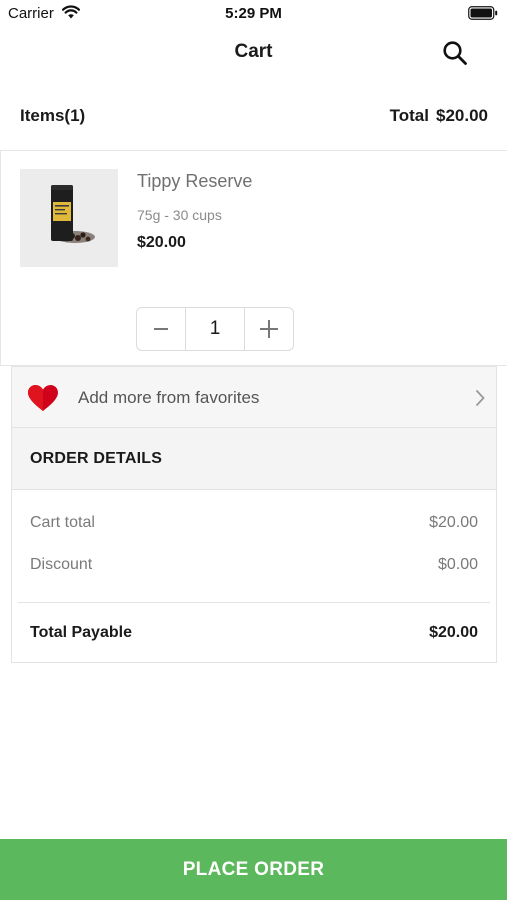 This screenshot has height=900, width=507. What do you see at coordinates (179, 215) in the screenshot?
I see `product-variant: 75g - 30 cups` at bounding box center [179, 215].